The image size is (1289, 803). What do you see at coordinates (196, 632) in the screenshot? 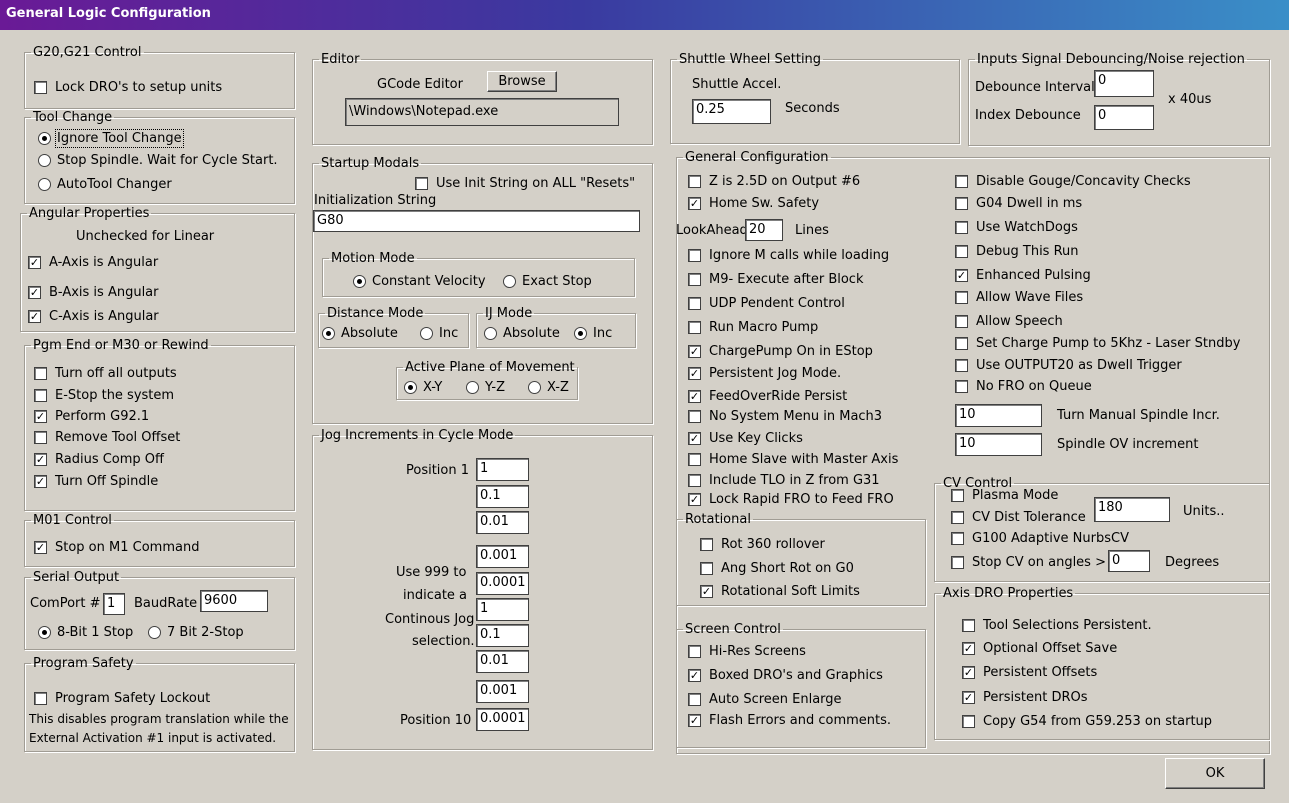
I see `7bit-2stop-radio: 7 Bit 2-Stop` at bounding box center [196, 632].